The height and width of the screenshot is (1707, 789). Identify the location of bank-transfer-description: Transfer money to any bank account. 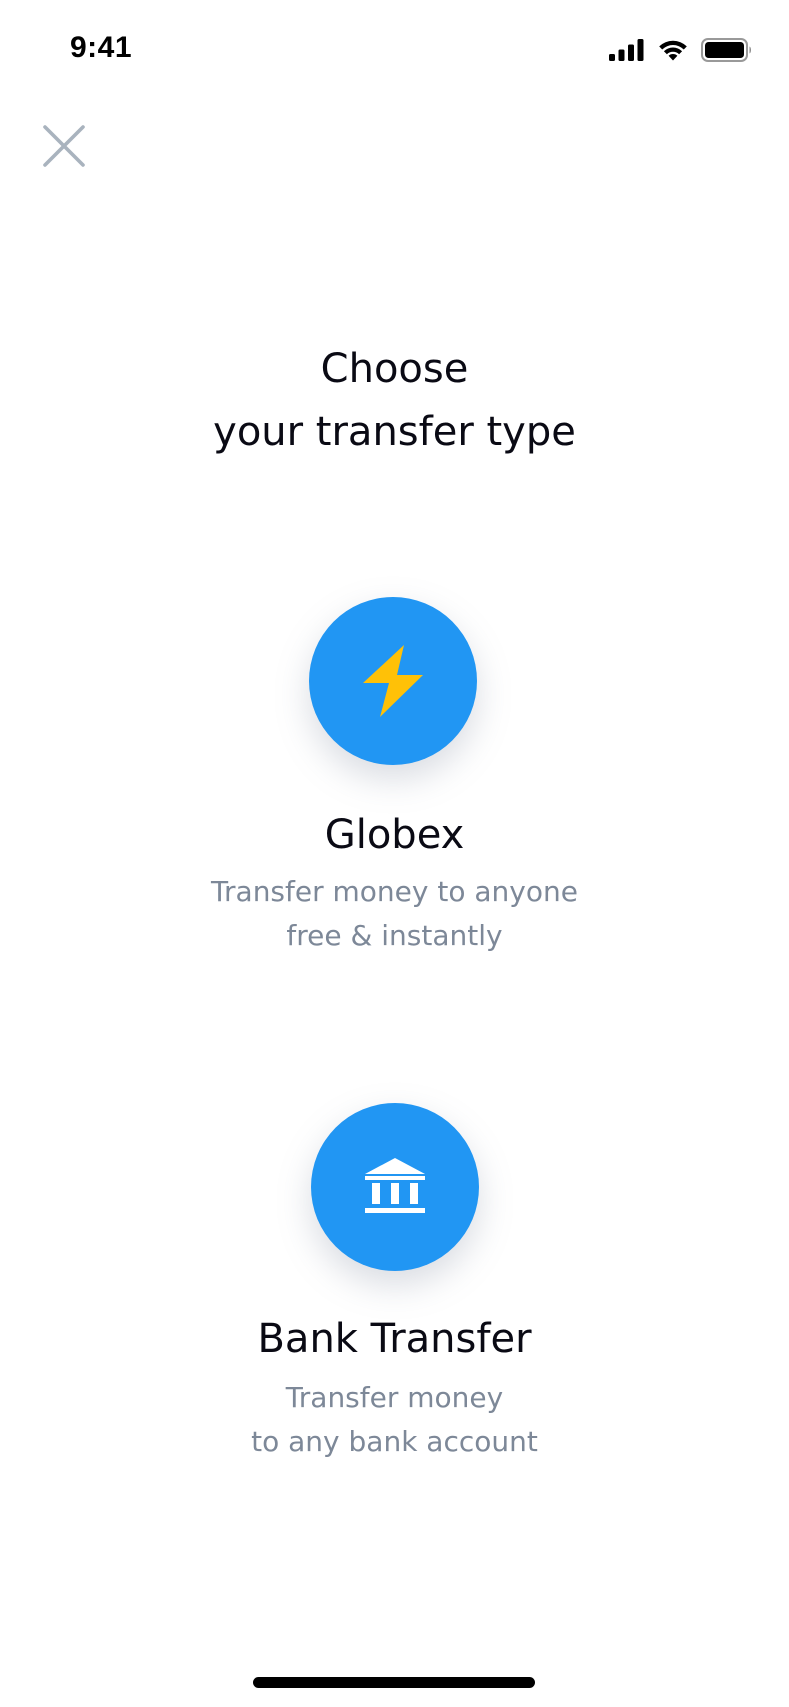
(394, 1420).